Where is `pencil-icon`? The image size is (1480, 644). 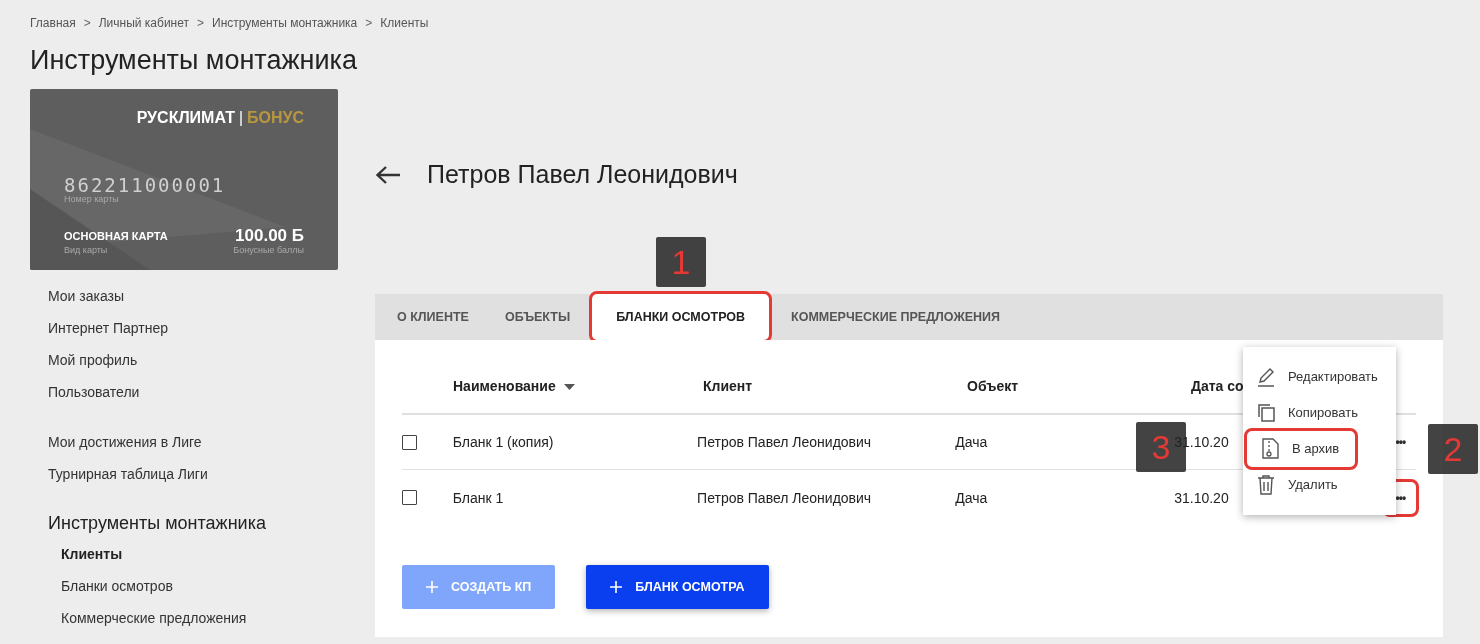 pencil-icon is located at coordinates (1266, 377).